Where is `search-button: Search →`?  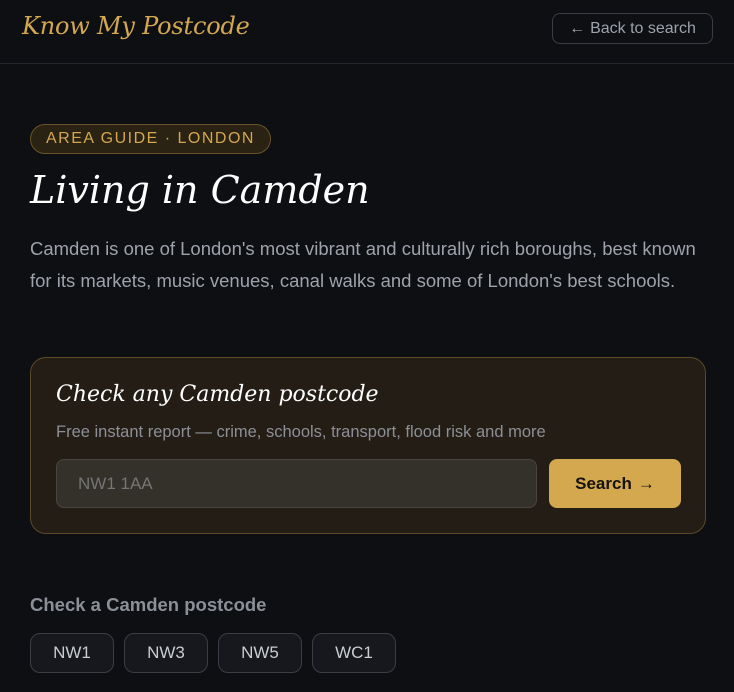 search-button: Search → is located at coordinates (615, 483).